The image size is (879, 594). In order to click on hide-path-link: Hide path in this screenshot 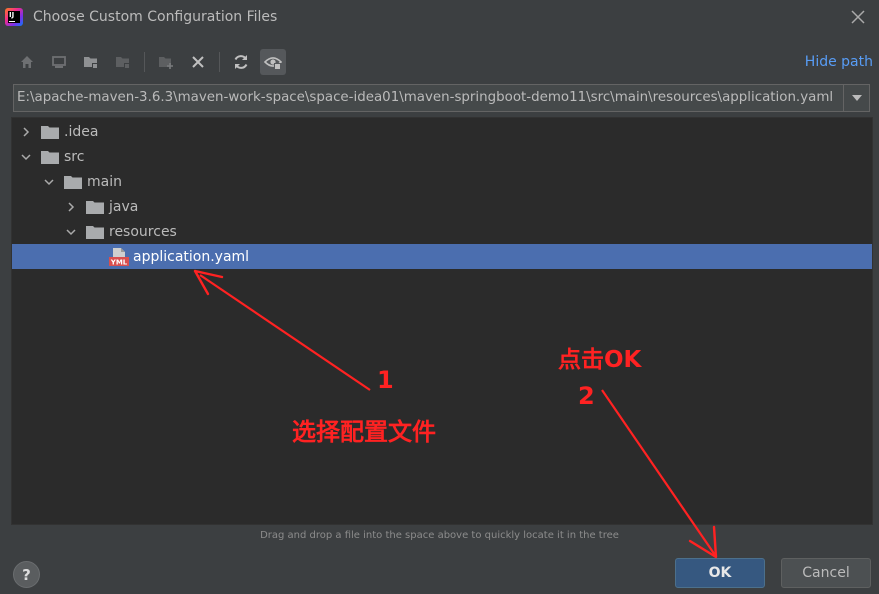, I will do `click(839, 62)`.